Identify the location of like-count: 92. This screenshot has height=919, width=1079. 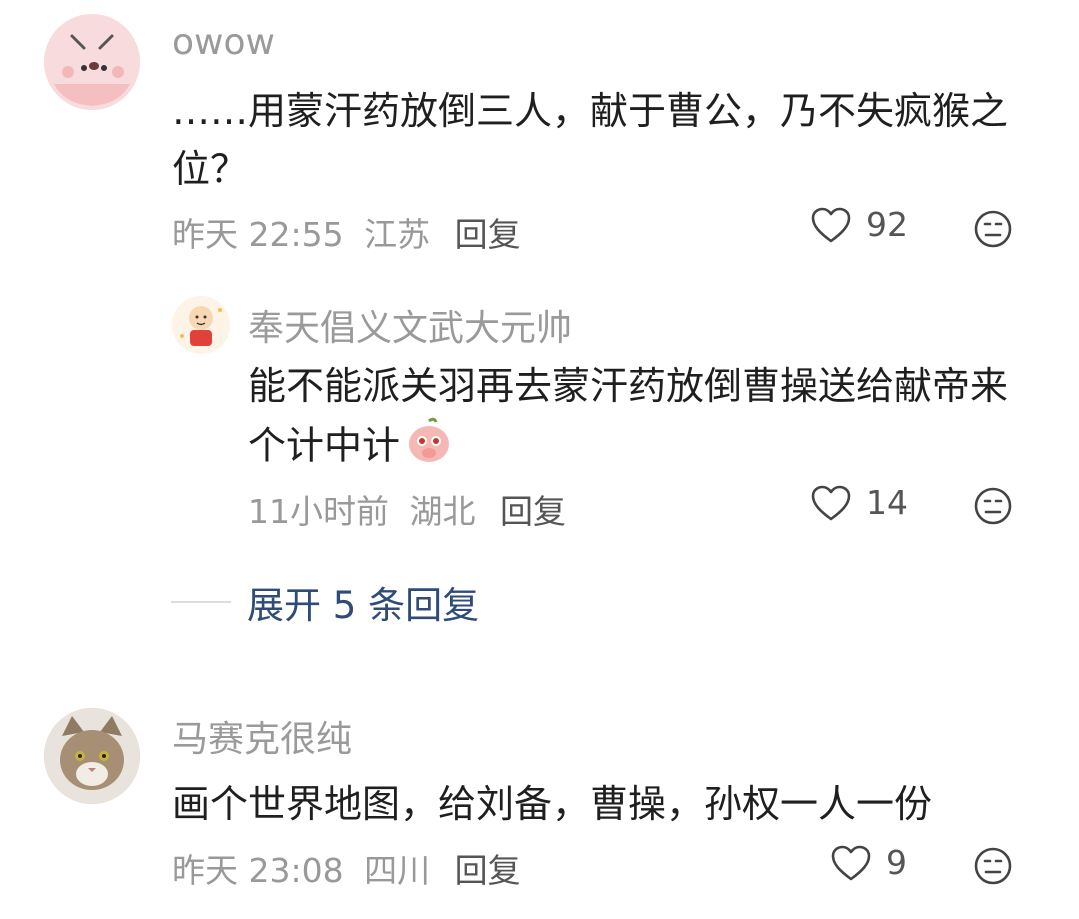
(887, 224).